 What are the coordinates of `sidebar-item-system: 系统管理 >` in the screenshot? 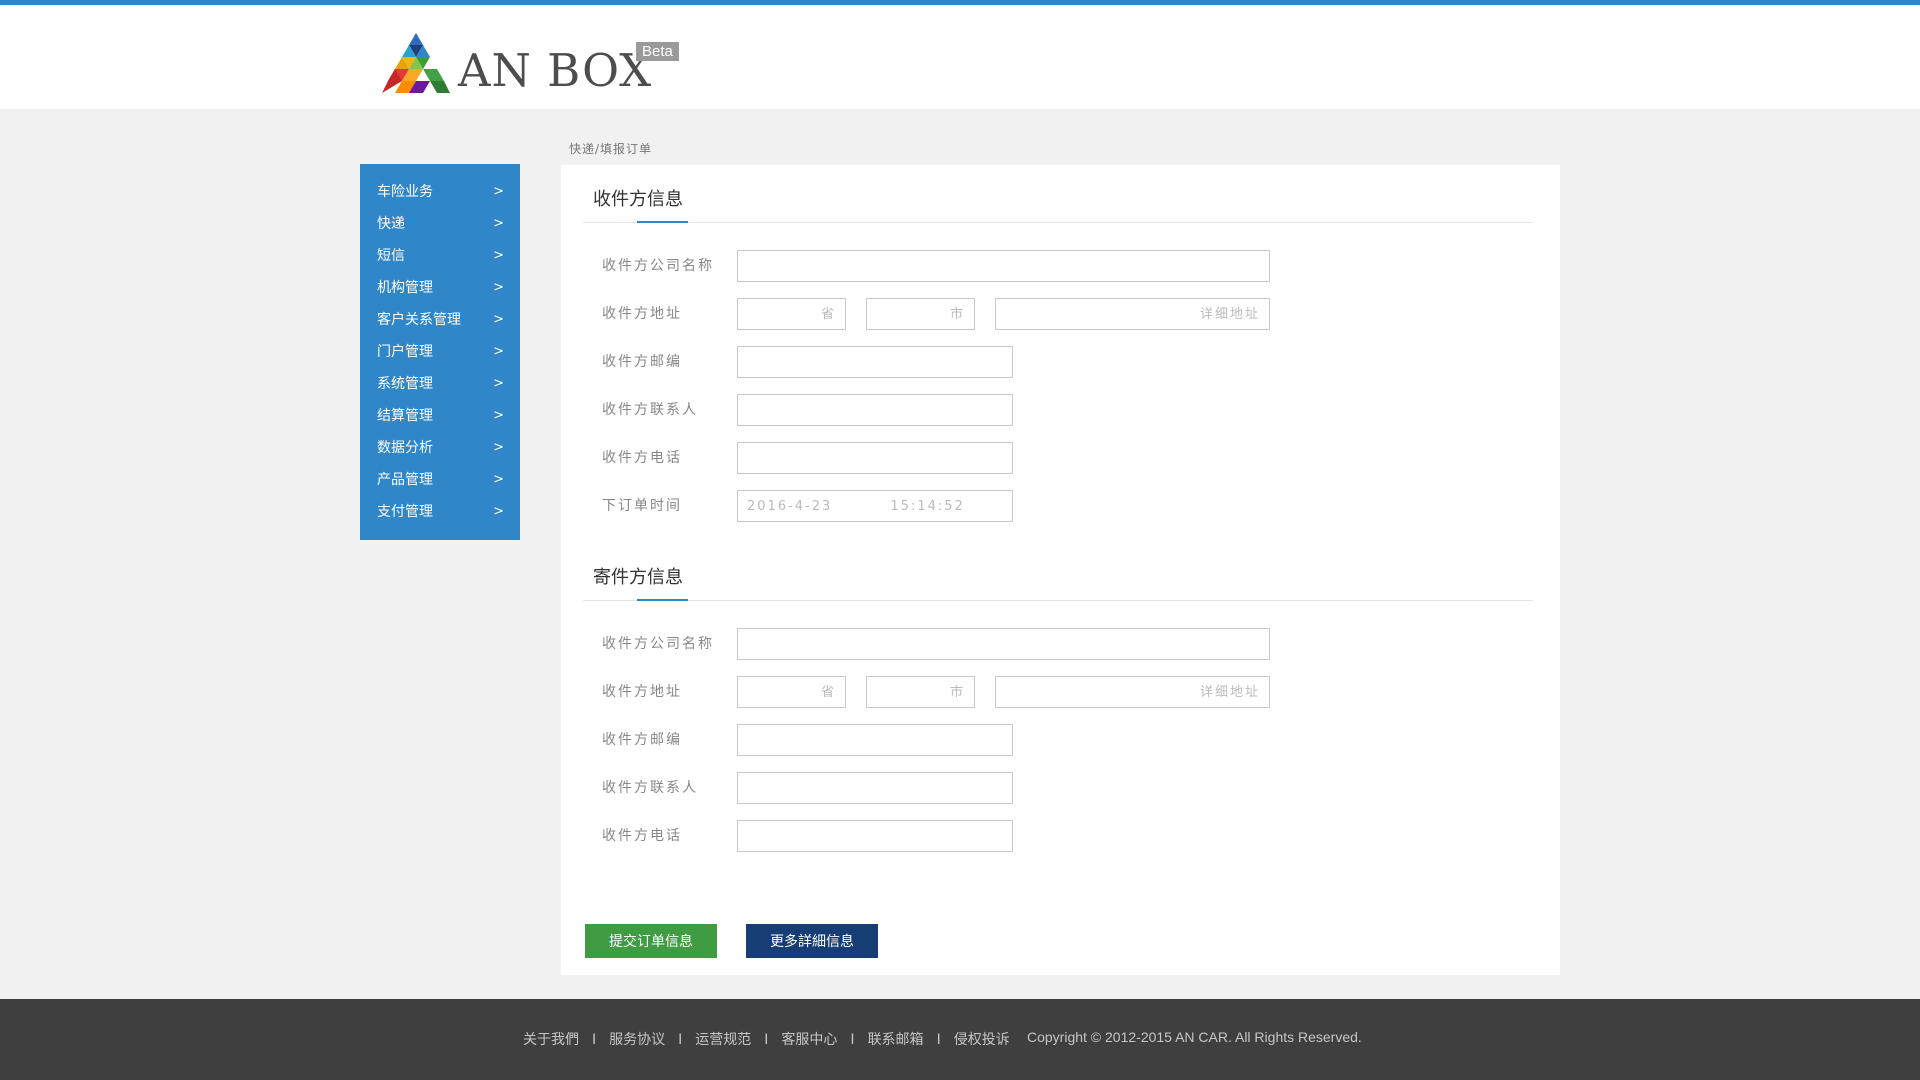 It's located at (440, 384).